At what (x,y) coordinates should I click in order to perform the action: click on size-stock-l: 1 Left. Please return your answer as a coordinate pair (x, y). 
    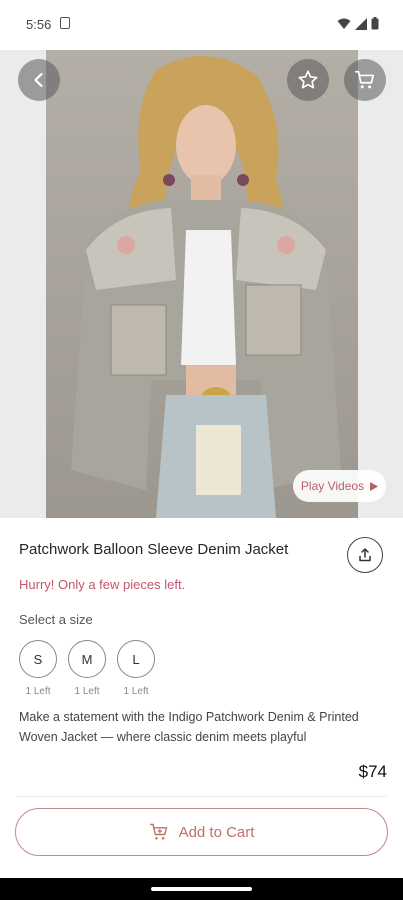
    Looking at the image, I should click on (136, 691).